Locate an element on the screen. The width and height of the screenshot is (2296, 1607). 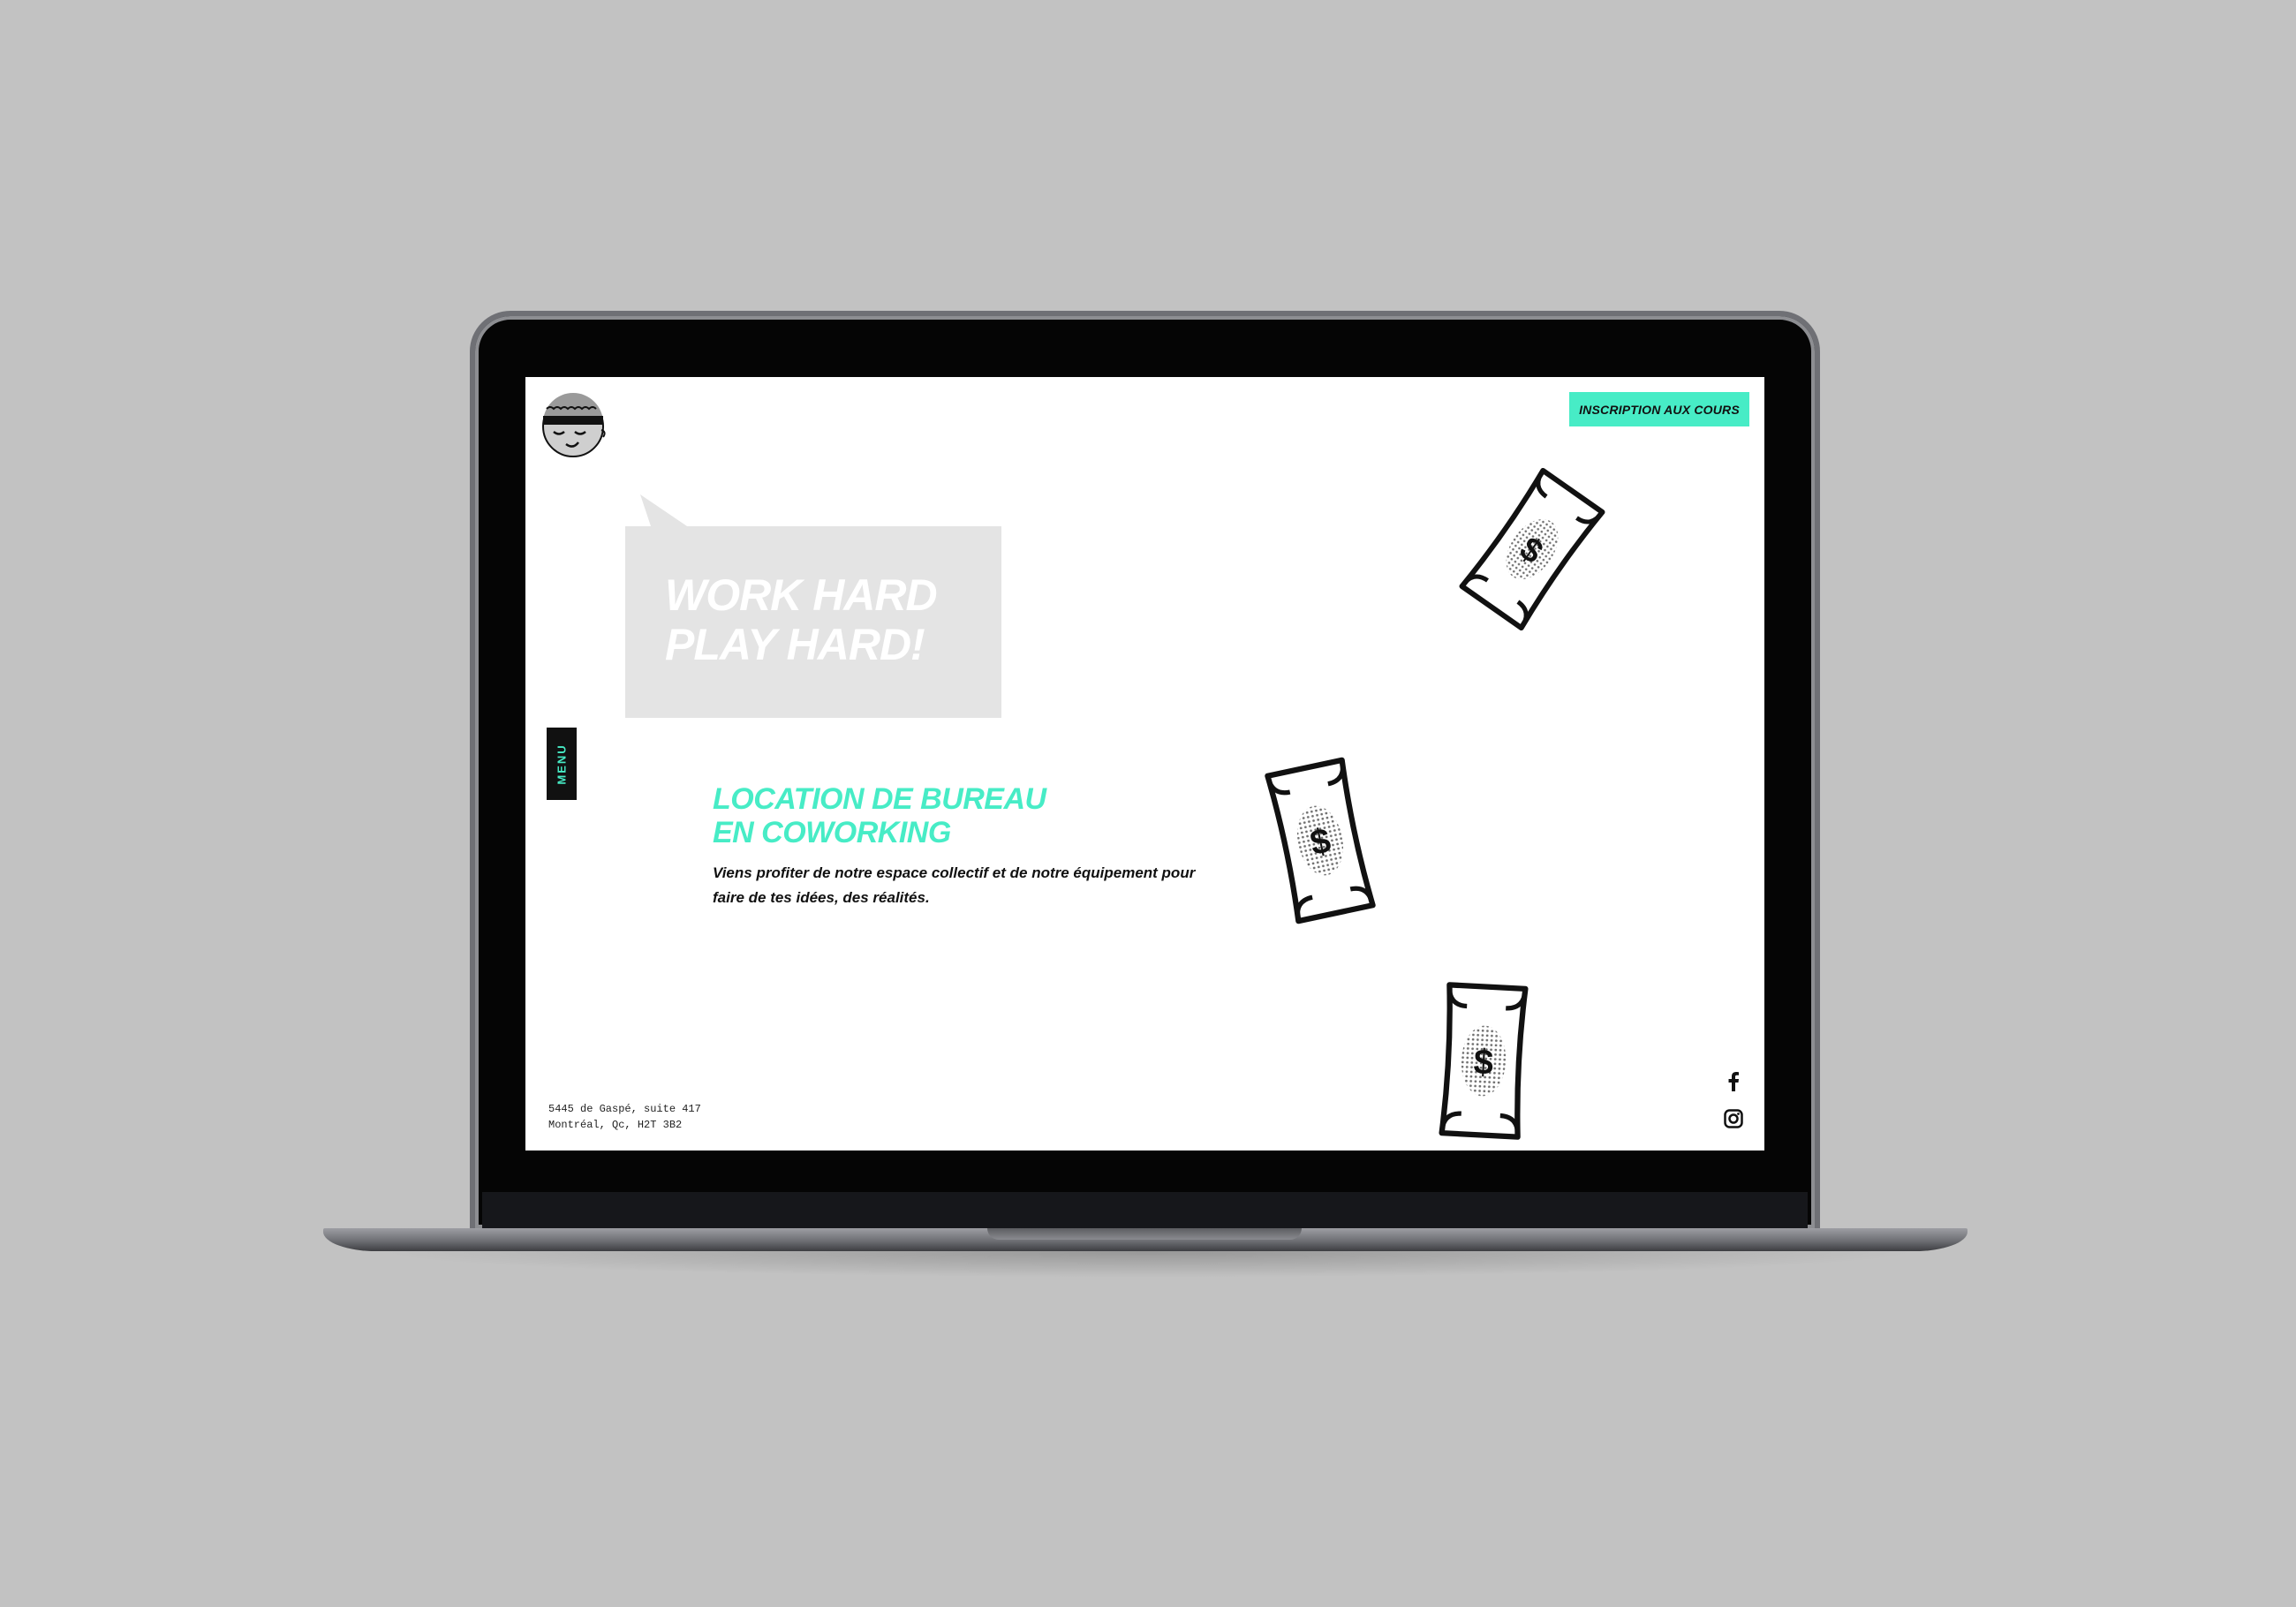
laptop-bezel-bottom is located at coordinates (1145, 1210).